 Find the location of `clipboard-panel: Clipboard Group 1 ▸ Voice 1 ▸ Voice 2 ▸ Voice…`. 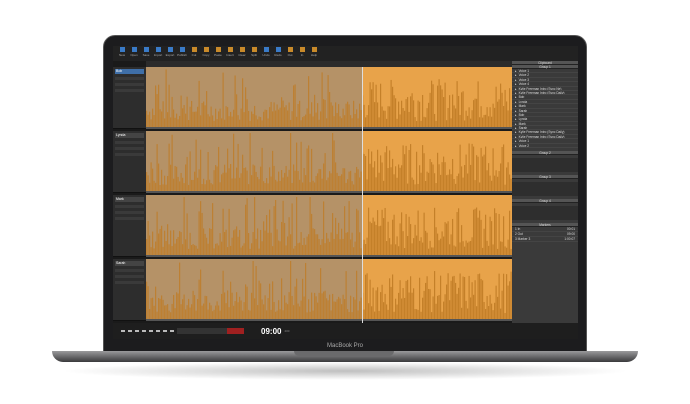

clipboard-panel: Clipboard Group 1 ▸ Voice 1 ▸ Voice 2 ▸ Voice… is located at coordinates (545, 192).